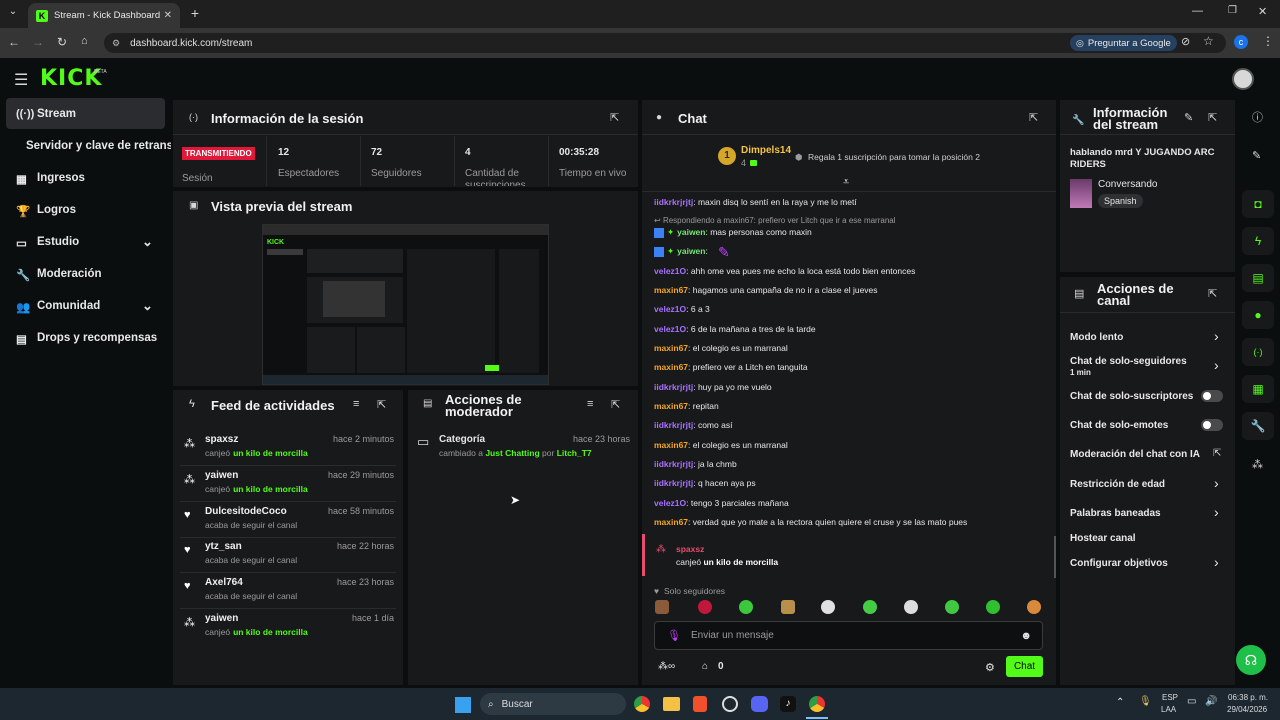 The height and width of the screenshot is (720, 1280). Describe the element at coordinates (62, 42) in the screenshot. I see `reload-icon: ↻` at that location.